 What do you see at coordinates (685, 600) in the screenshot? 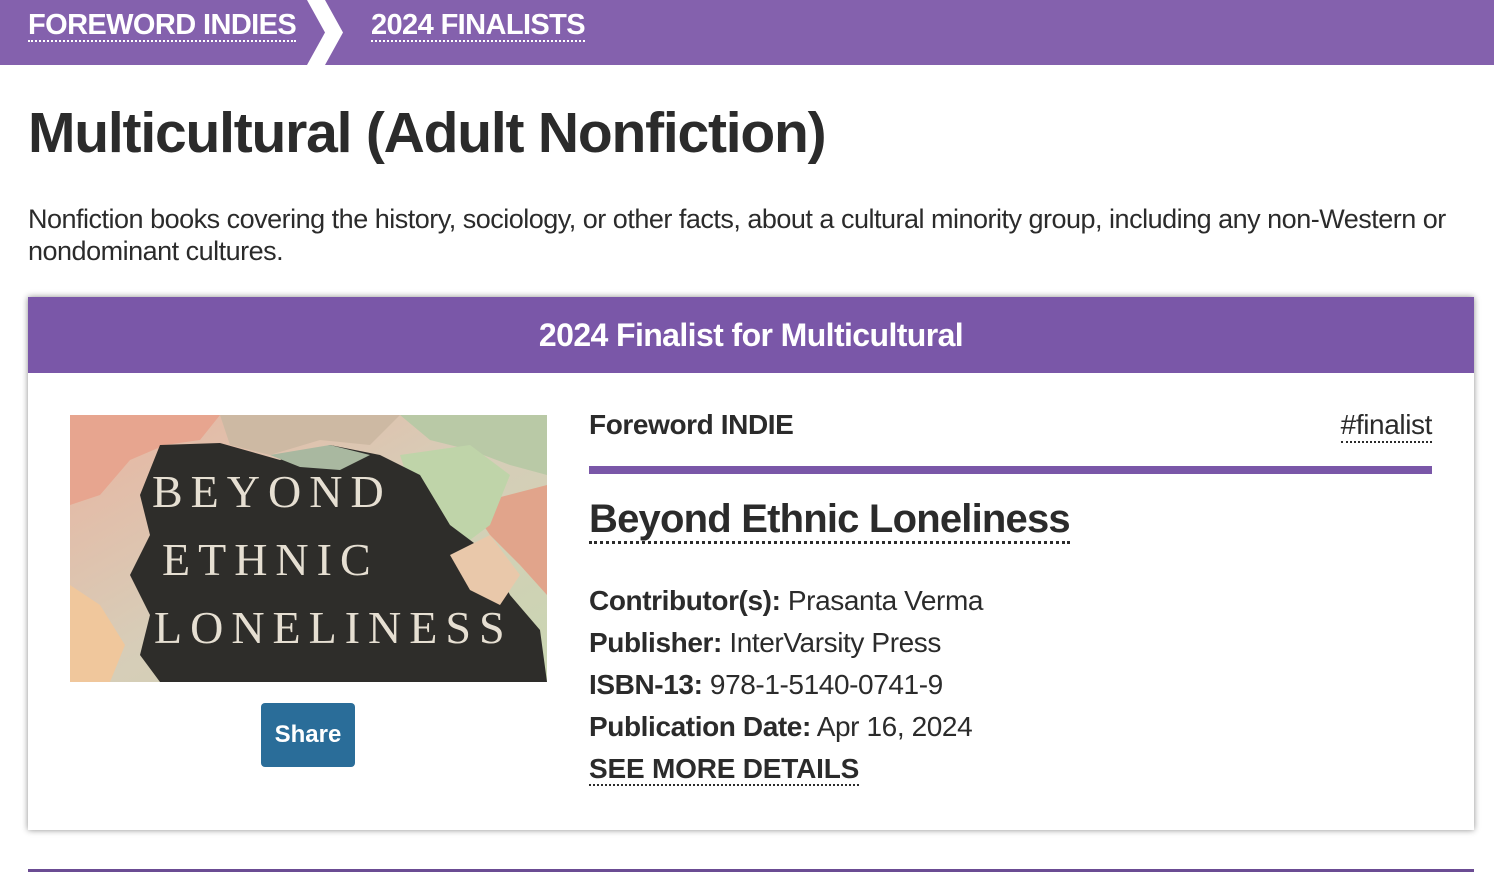
I see `meta-key: Contributor(s):` at bounding box center [685, 600].